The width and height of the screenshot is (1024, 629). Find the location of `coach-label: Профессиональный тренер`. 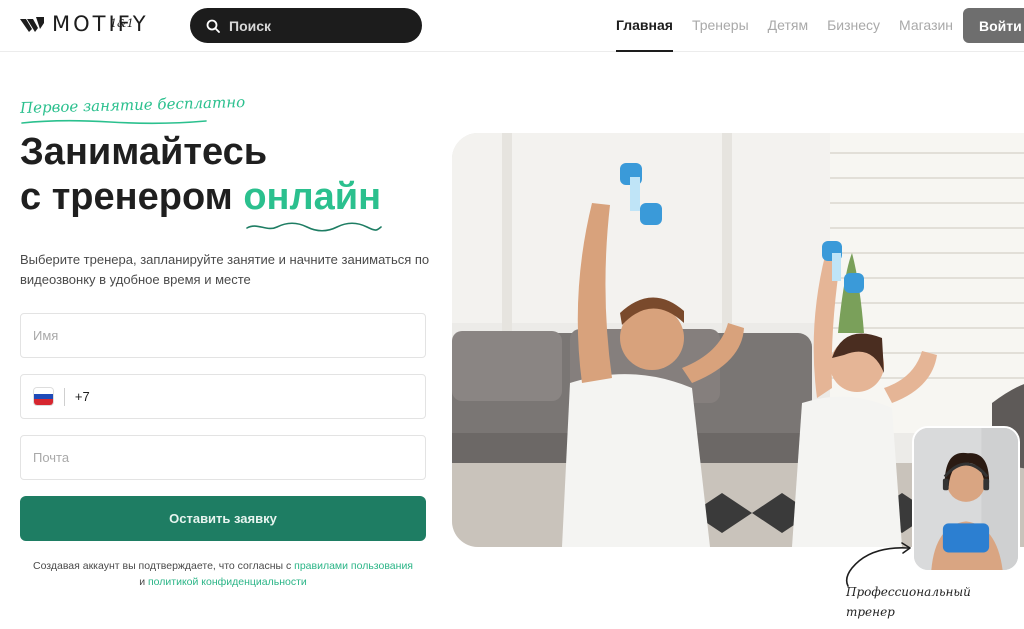

coach-label: Профессиональный тренер is located at coordinates (908, 602).